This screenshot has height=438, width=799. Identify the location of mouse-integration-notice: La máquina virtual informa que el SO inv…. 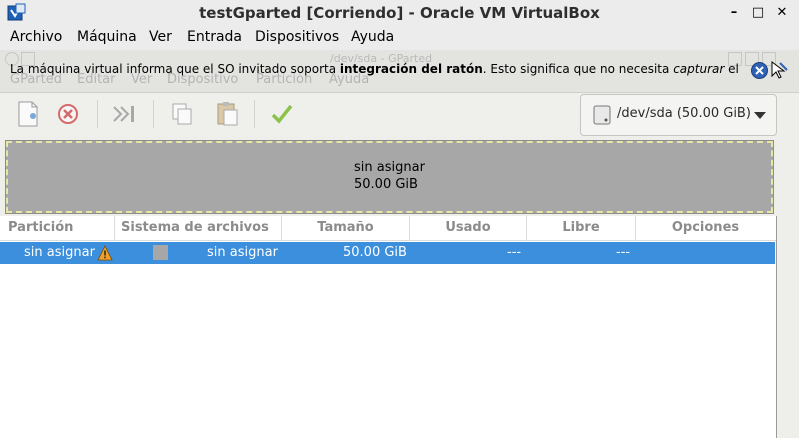
(374, 69).